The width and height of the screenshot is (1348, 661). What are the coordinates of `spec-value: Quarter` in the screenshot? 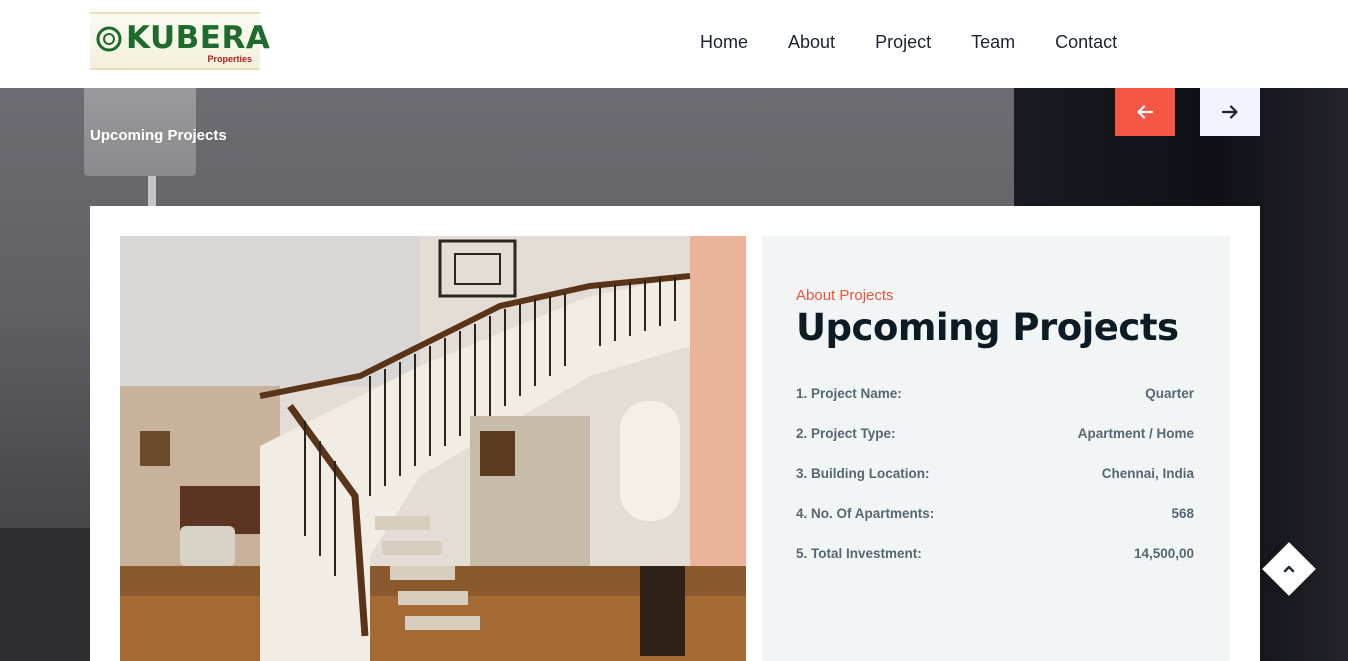 It's located at (1169, 393).